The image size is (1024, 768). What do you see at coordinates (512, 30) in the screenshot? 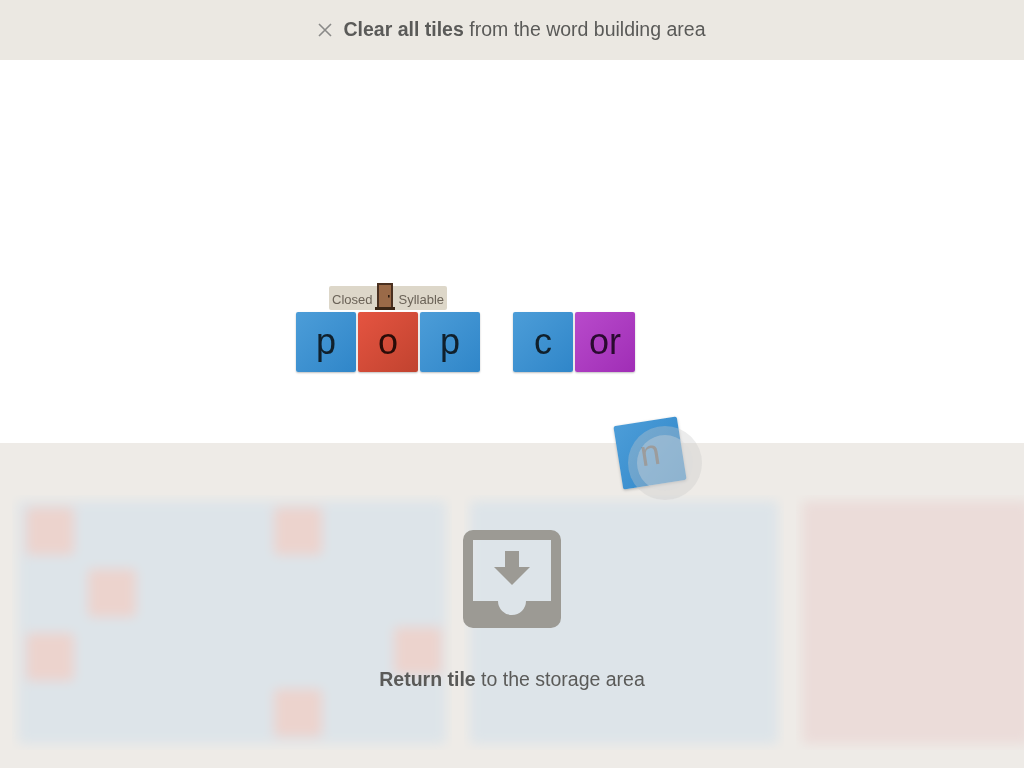
I see `clear-tiles-button: Clear all tiles from the word building area` at bounding box center [512, 30].